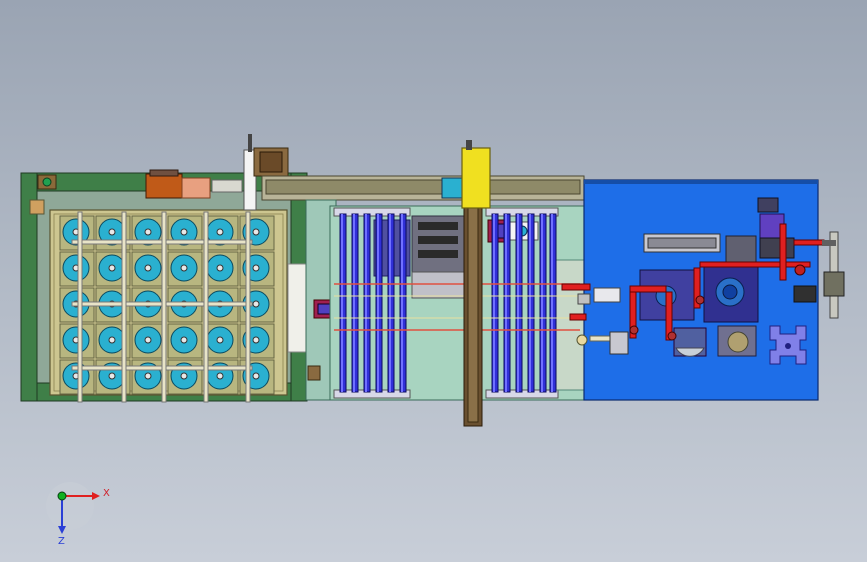 This screenshot has width=867, height=562. What do you see at coordinates (61, 541) in the screenshot?
I see `z-axis-label: Z` at bounding box center [61, 541].